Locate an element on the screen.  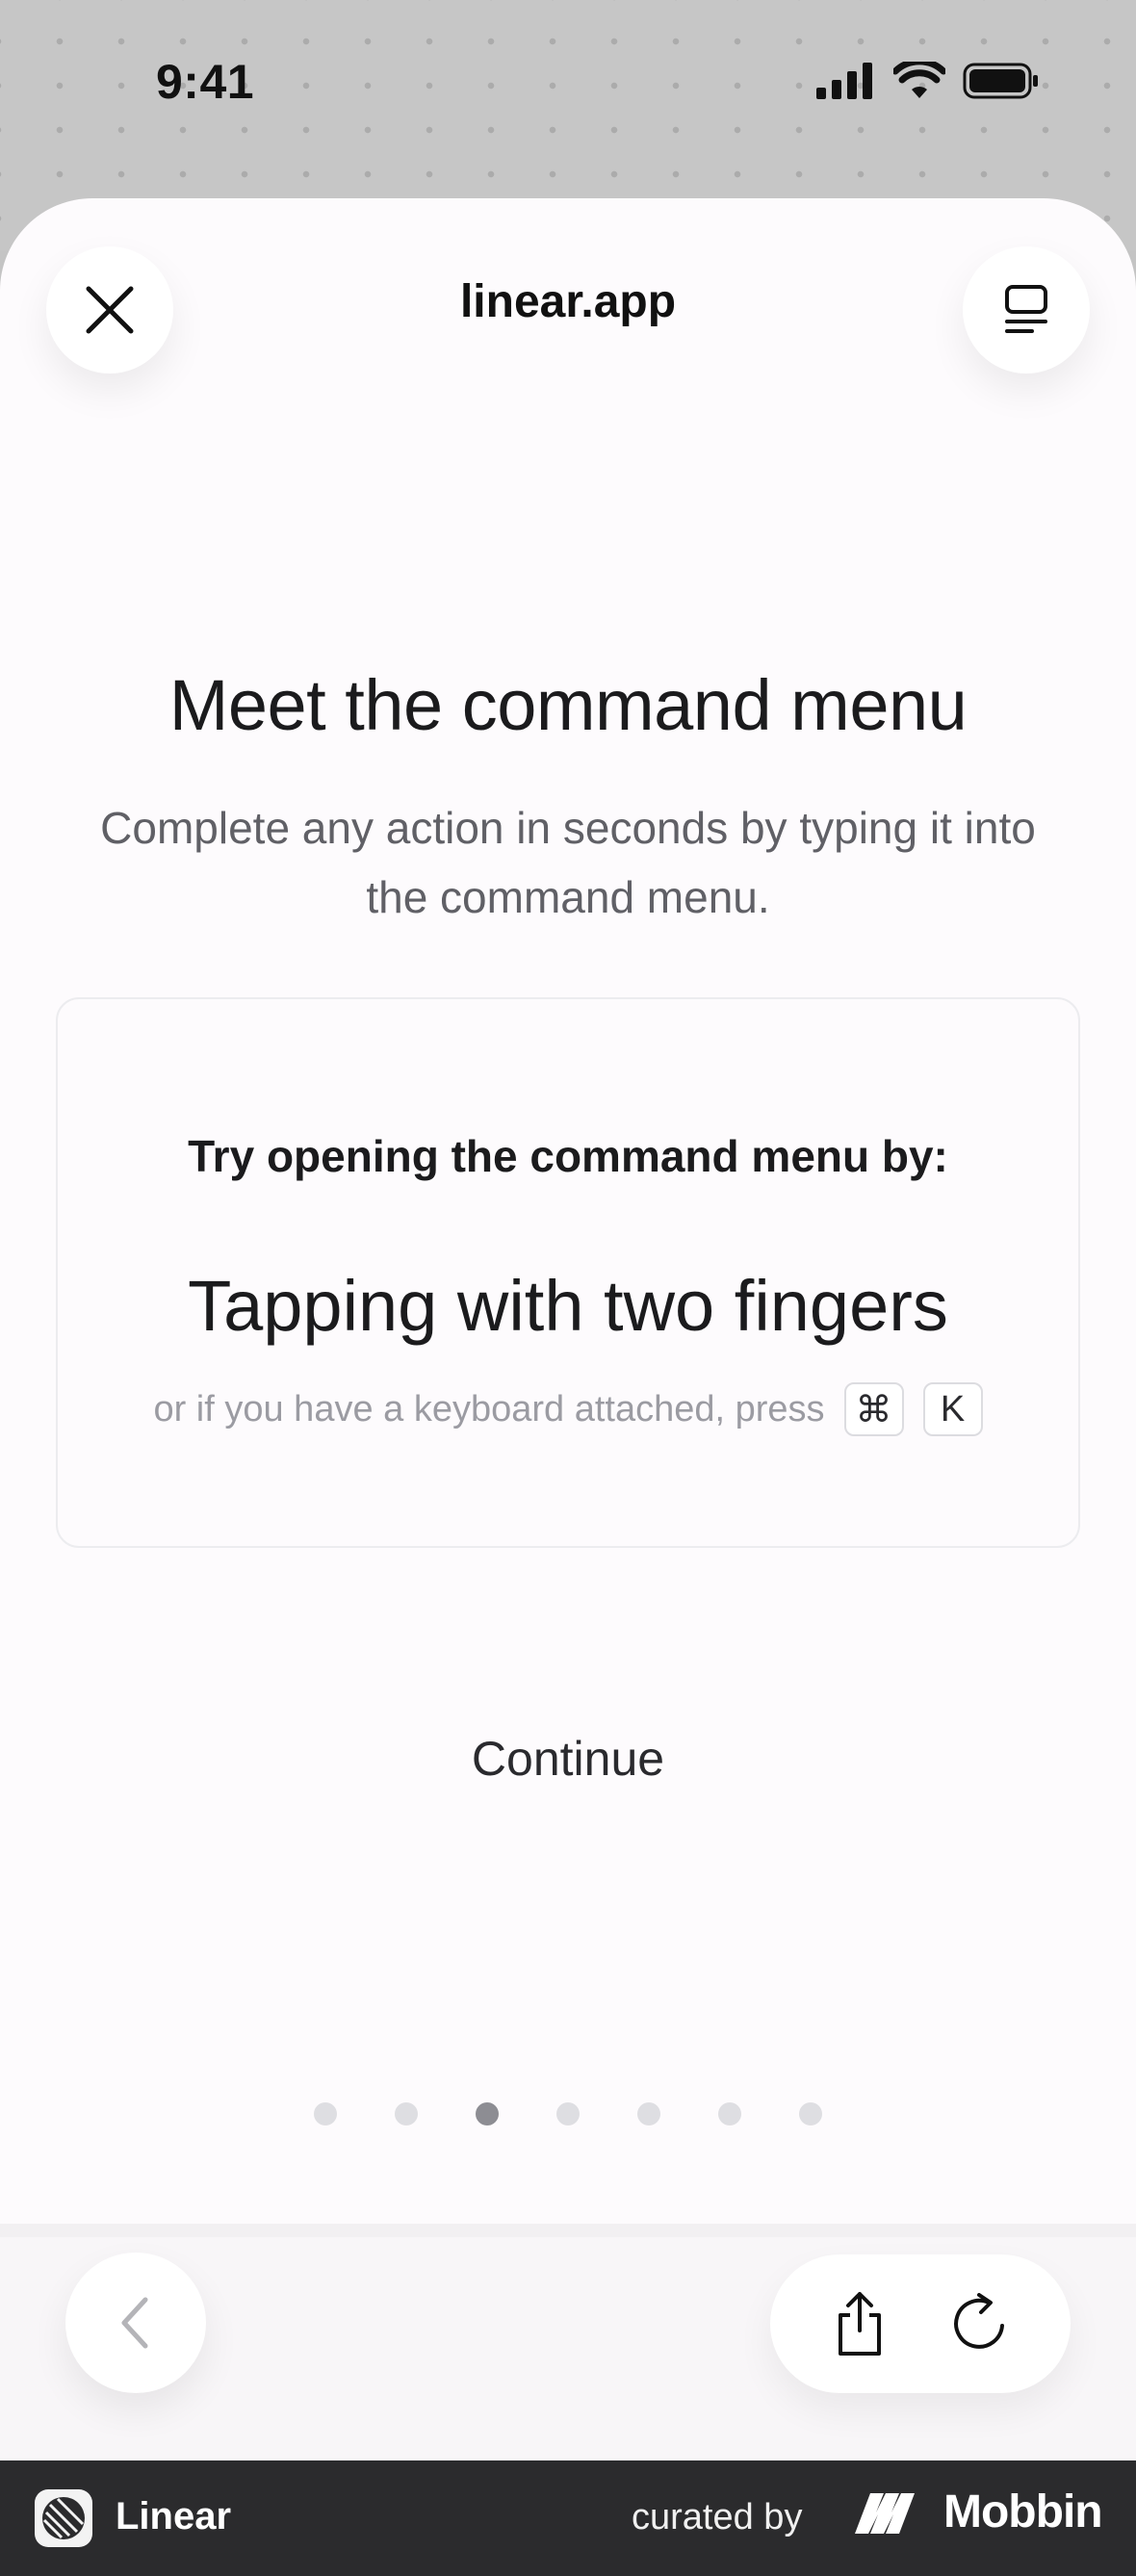
footer-curated-by: curated by is located at coordinates (718, 2517).